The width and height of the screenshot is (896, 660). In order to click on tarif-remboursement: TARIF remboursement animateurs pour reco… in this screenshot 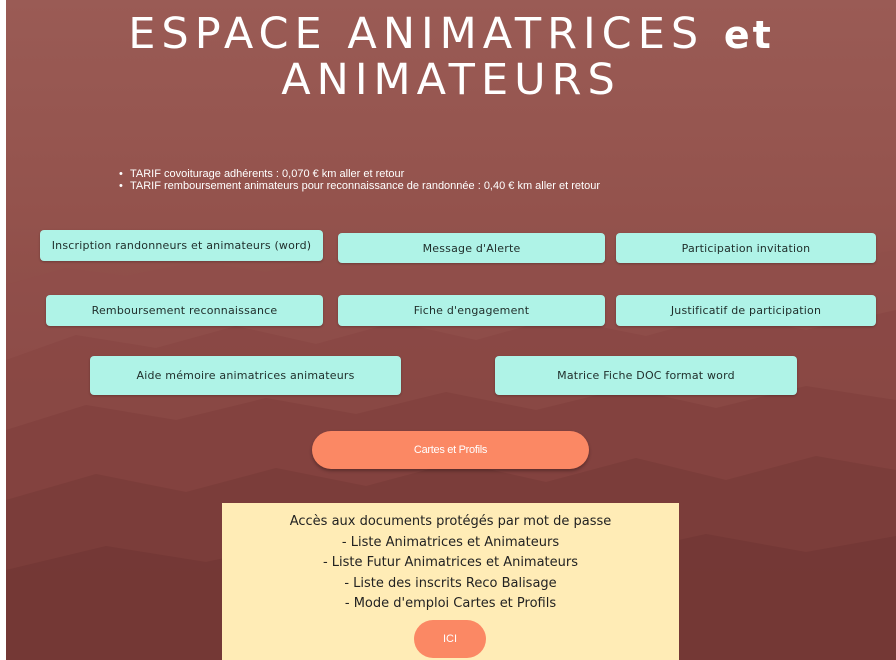, I will do `click(358, 186)`.